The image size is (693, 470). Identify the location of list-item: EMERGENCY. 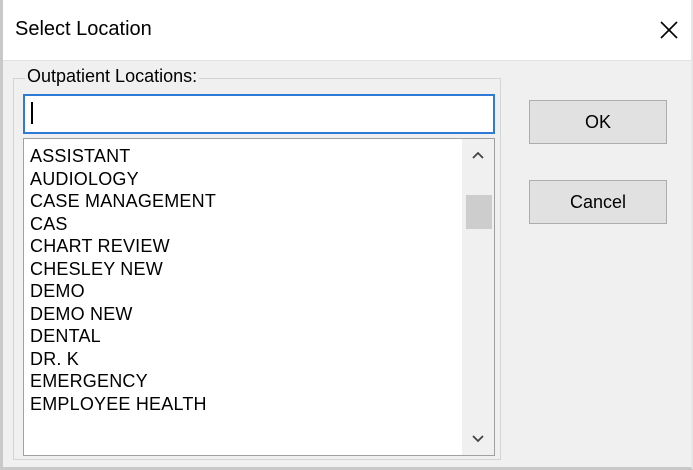
(245, 381).